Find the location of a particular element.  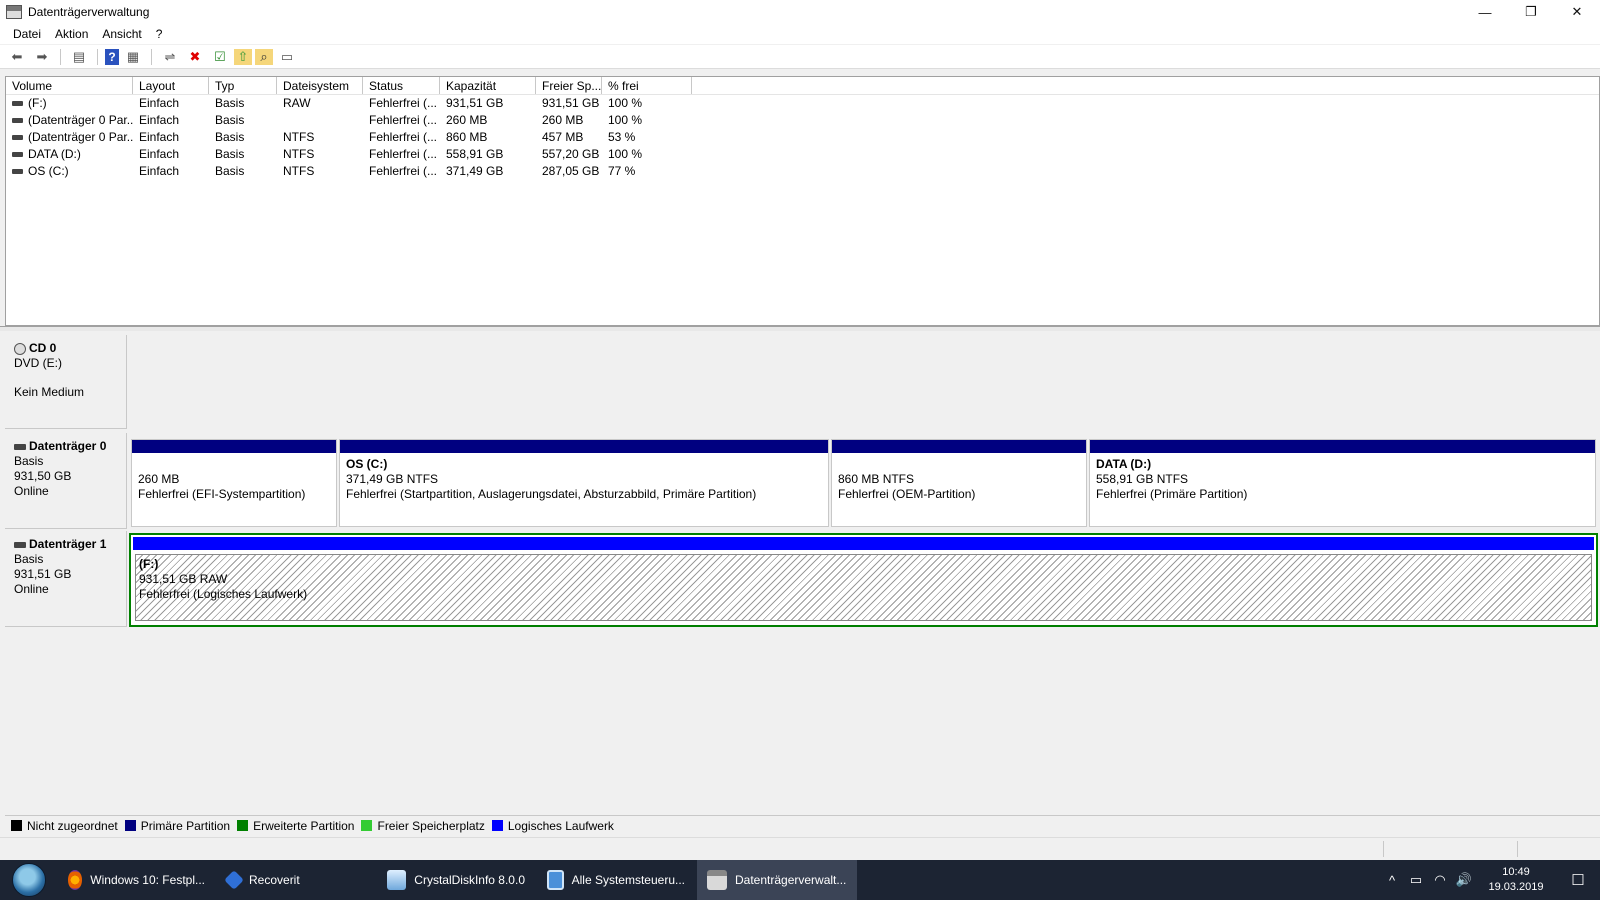

windows-start-icon is located at coordinates (29, 880).